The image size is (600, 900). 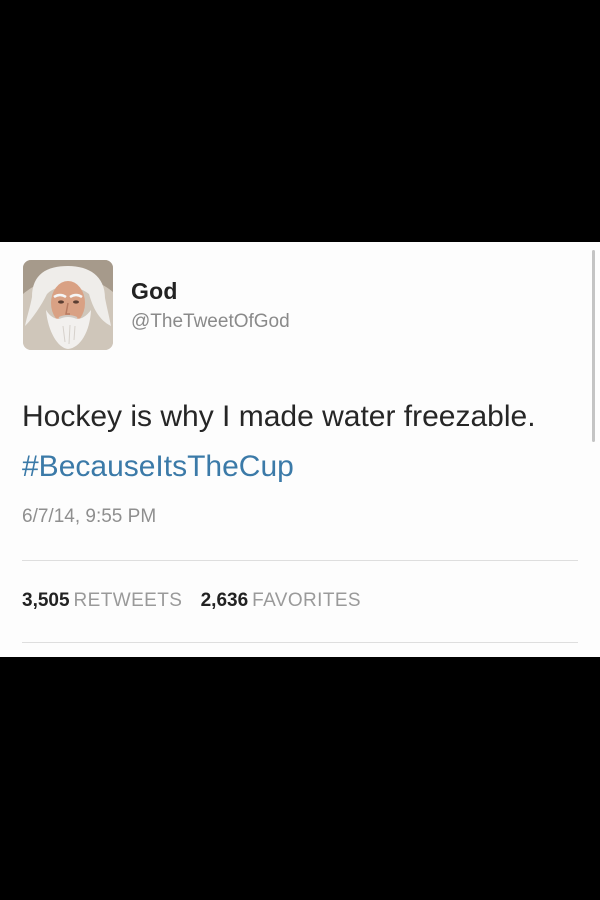 I want to click on scroll-indicator, so click(x=593, y=346).